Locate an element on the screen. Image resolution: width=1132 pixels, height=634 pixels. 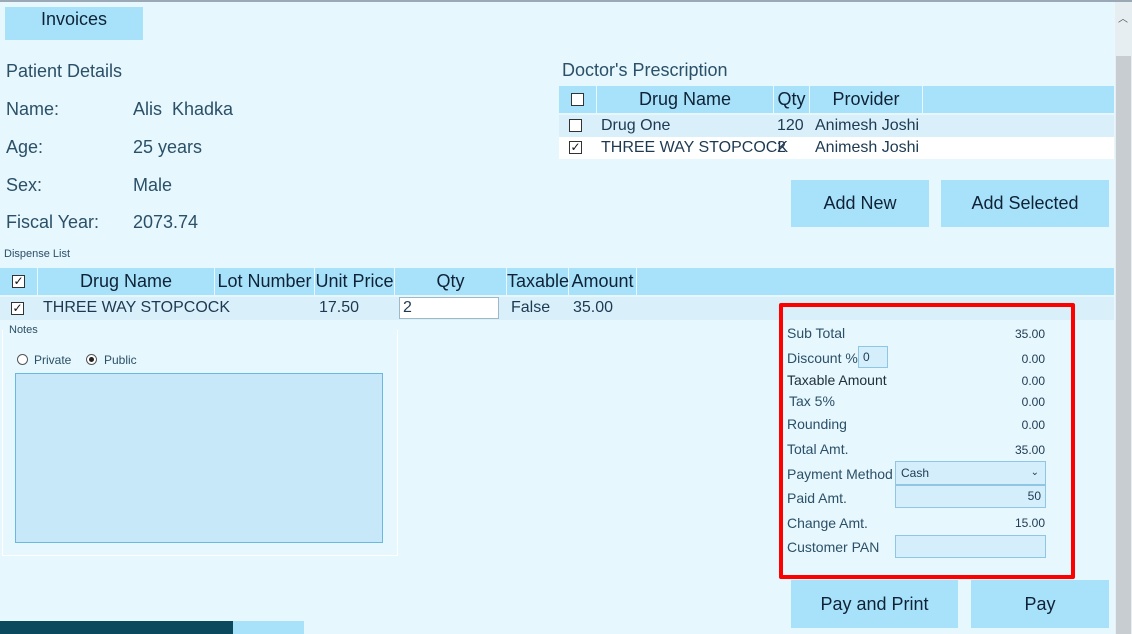
select-all-checkbox-checked: ✓ is located at coordinates (18, 281).